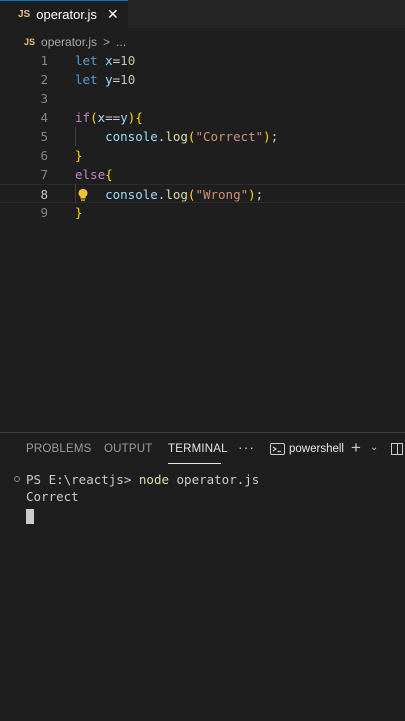  What do you see at coordinates (83, 117) in the screenshot?
I see `code-token: if` at bounding box center [83, 117].